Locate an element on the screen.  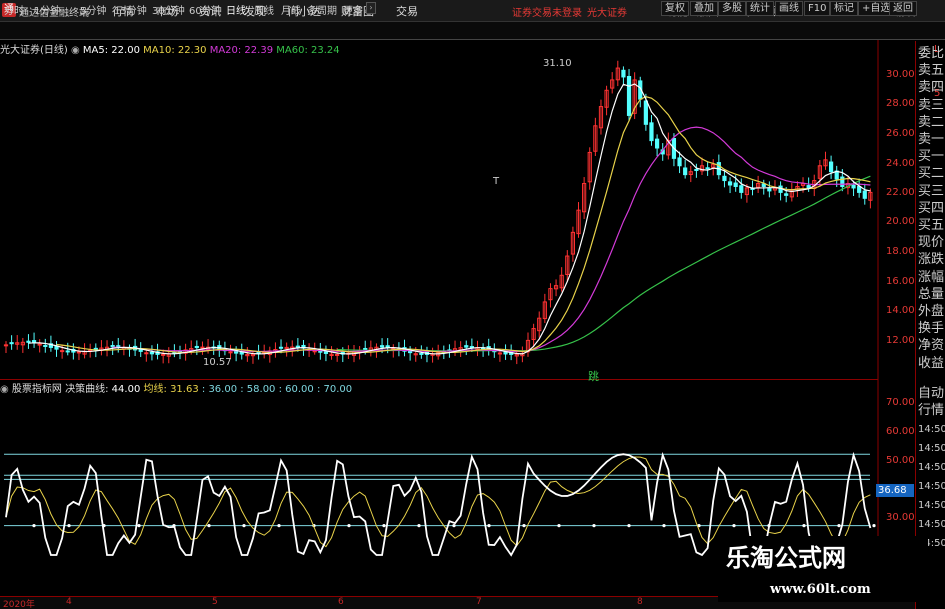
period-more: 更多 is located at coordinates (353, 9).